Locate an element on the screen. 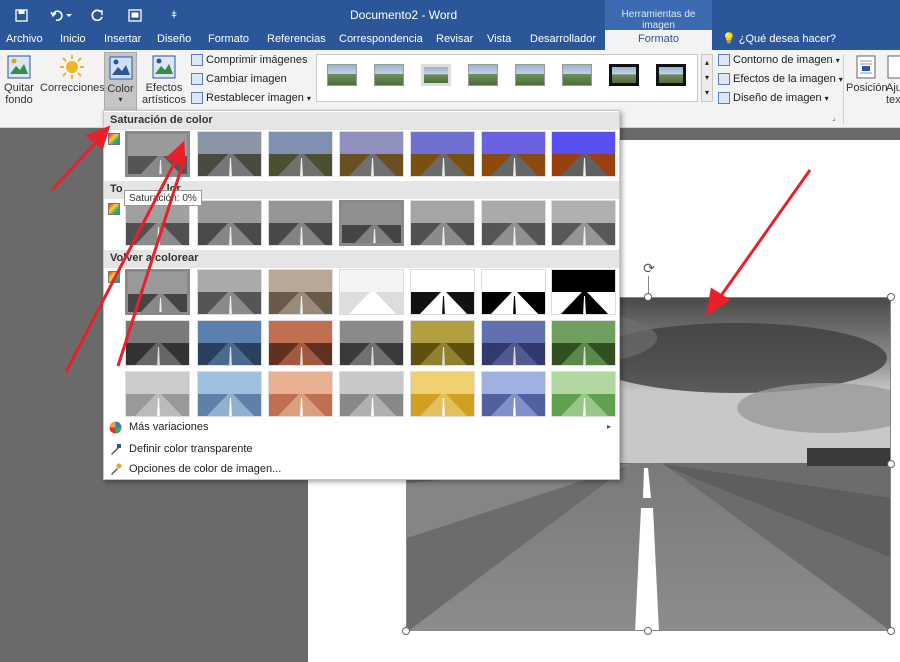 This screenshot has height=662, width=900. window-title: Documento2 - Word is located at coordinates (404, 15).